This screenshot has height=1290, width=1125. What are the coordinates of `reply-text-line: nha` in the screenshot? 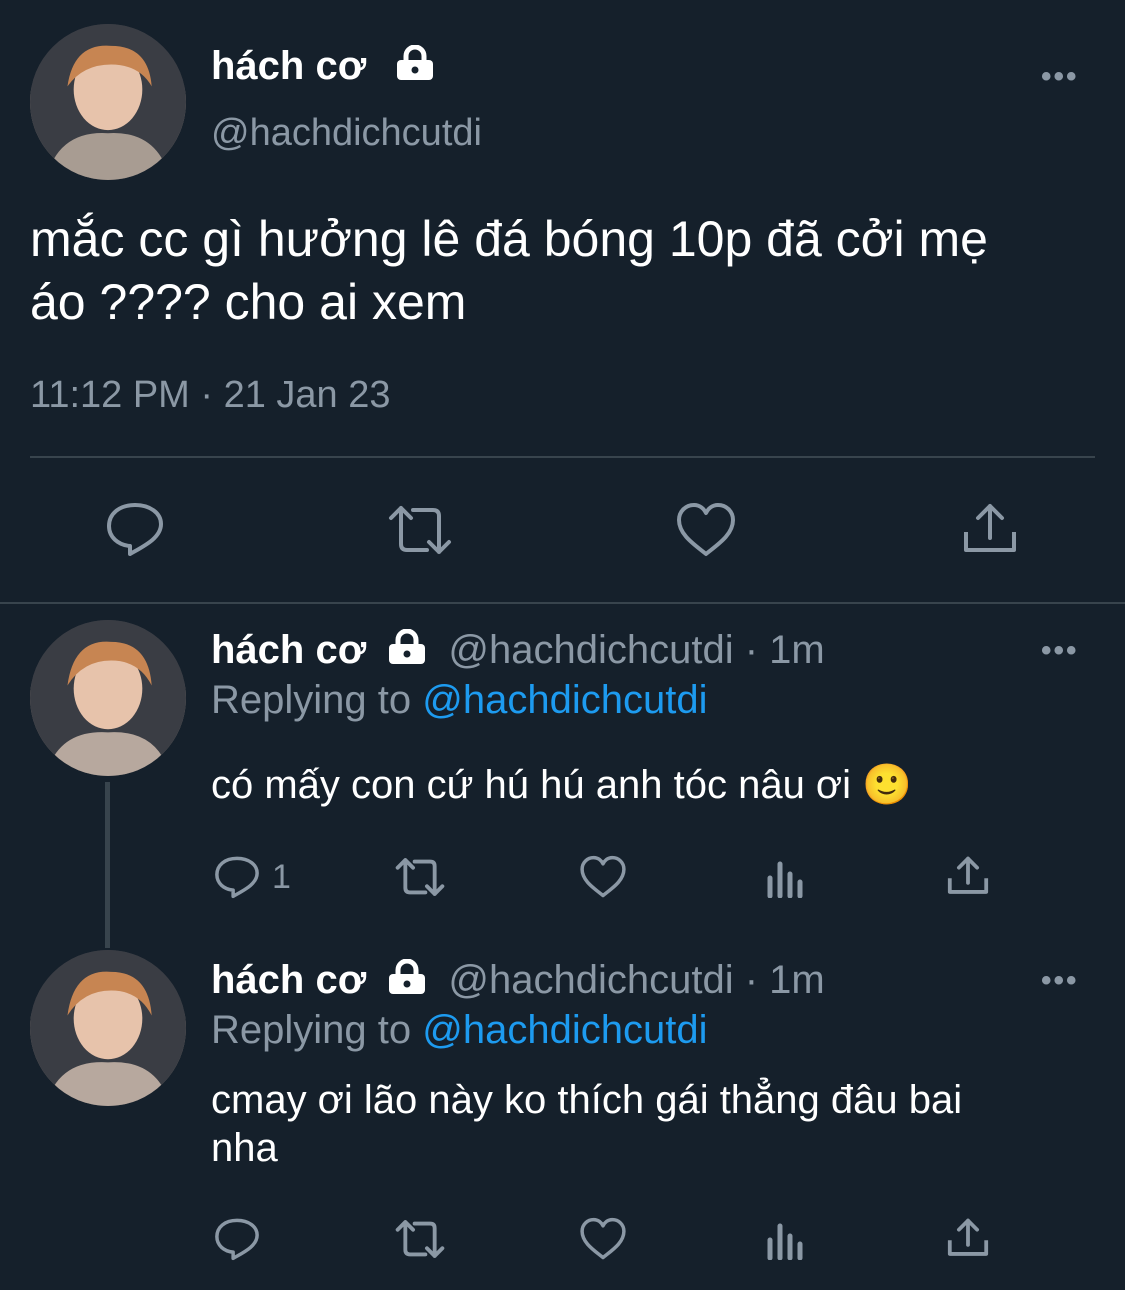 It's located at (244, 1148).